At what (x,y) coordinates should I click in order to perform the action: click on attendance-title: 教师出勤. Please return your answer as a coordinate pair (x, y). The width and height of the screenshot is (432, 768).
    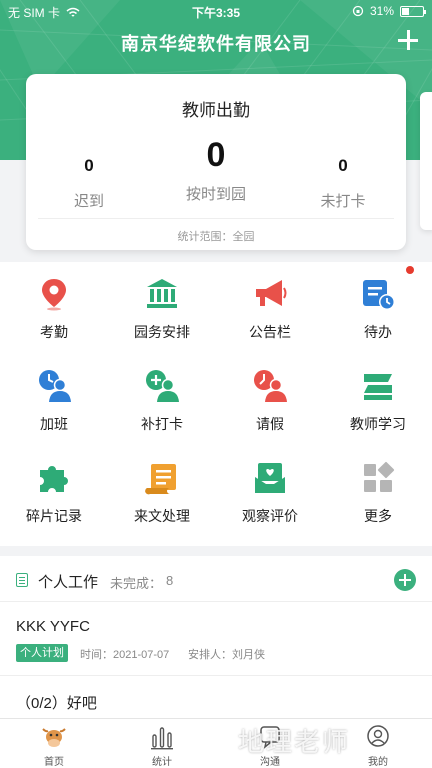
    Looking at the image, I should click on (216, 110).